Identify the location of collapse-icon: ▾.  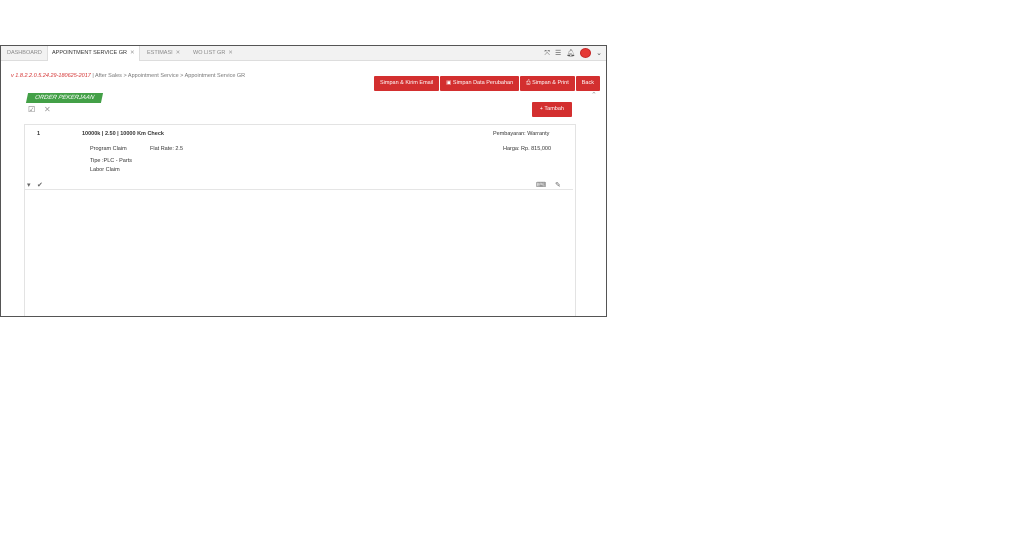
(29, 185).